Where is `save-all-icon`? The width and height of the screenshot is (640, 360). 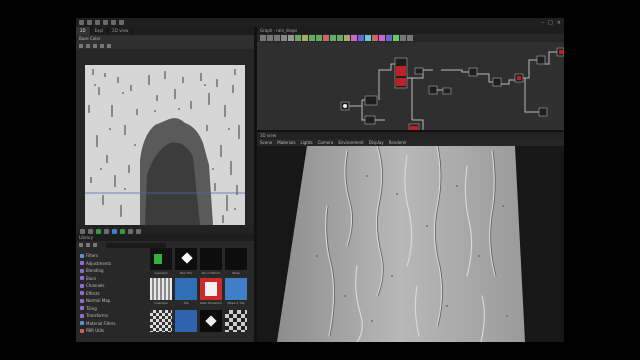 save-all-icon is located at coordinates (105, 22).